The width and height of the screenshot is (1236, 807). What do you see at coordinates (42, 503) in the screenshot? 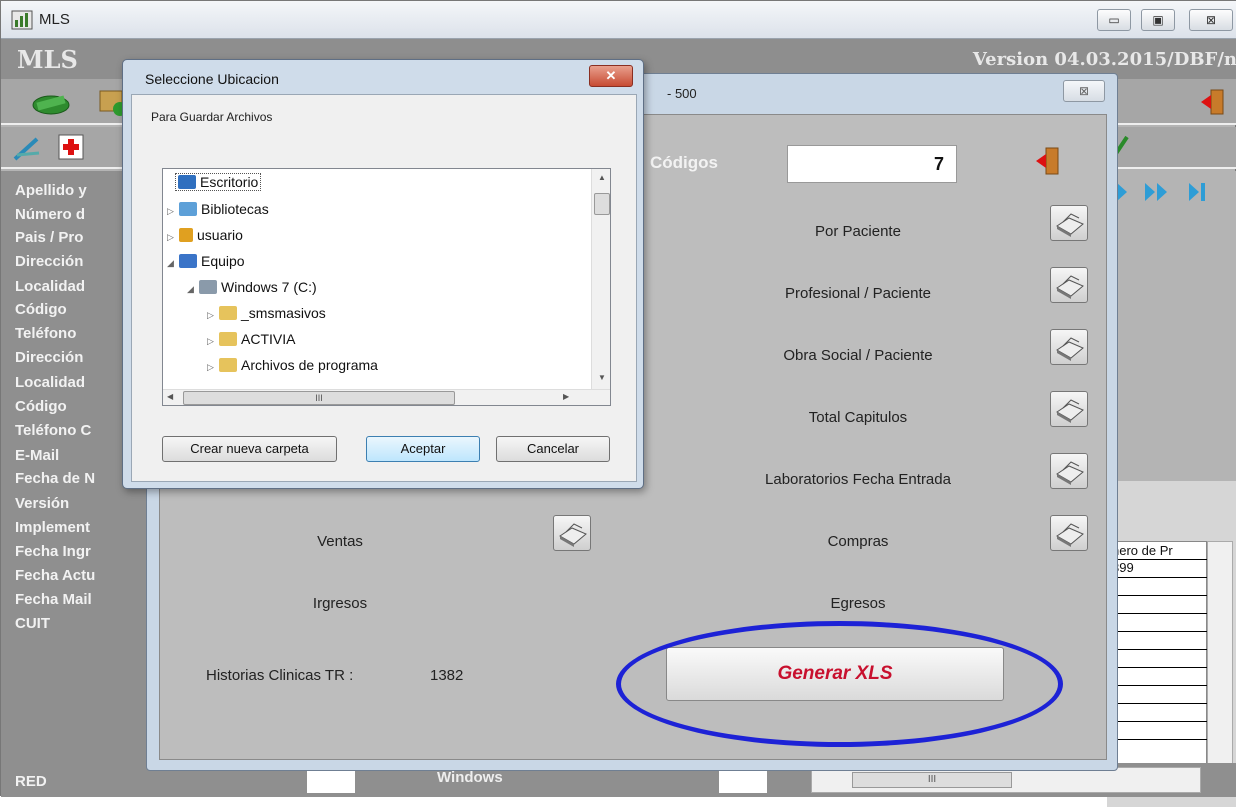
I see `field-label: Versión` at bounding box center [42, 503].